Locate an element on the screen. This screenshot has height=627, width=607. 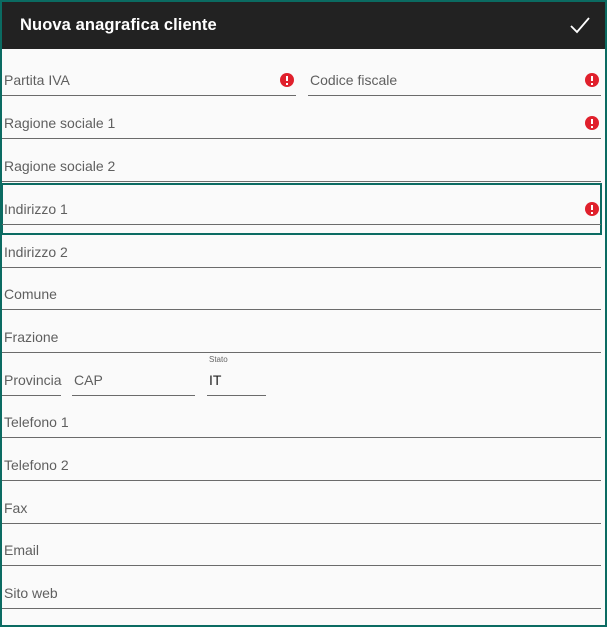
email-placeholder: Email is located at coordinates (22, 550).